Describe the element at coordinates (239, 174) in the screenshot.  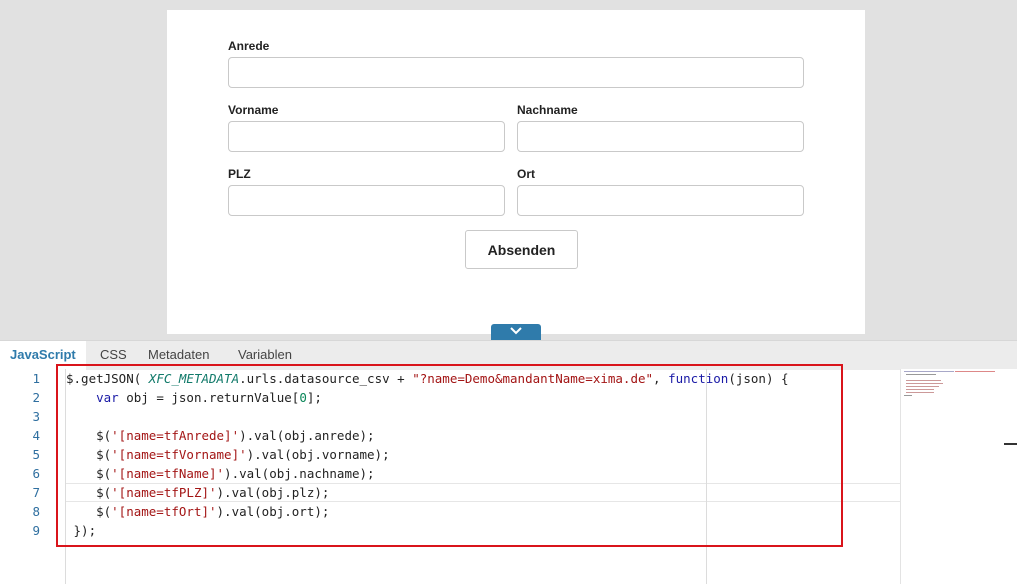
I see `plz-label: PLZ` at that location.